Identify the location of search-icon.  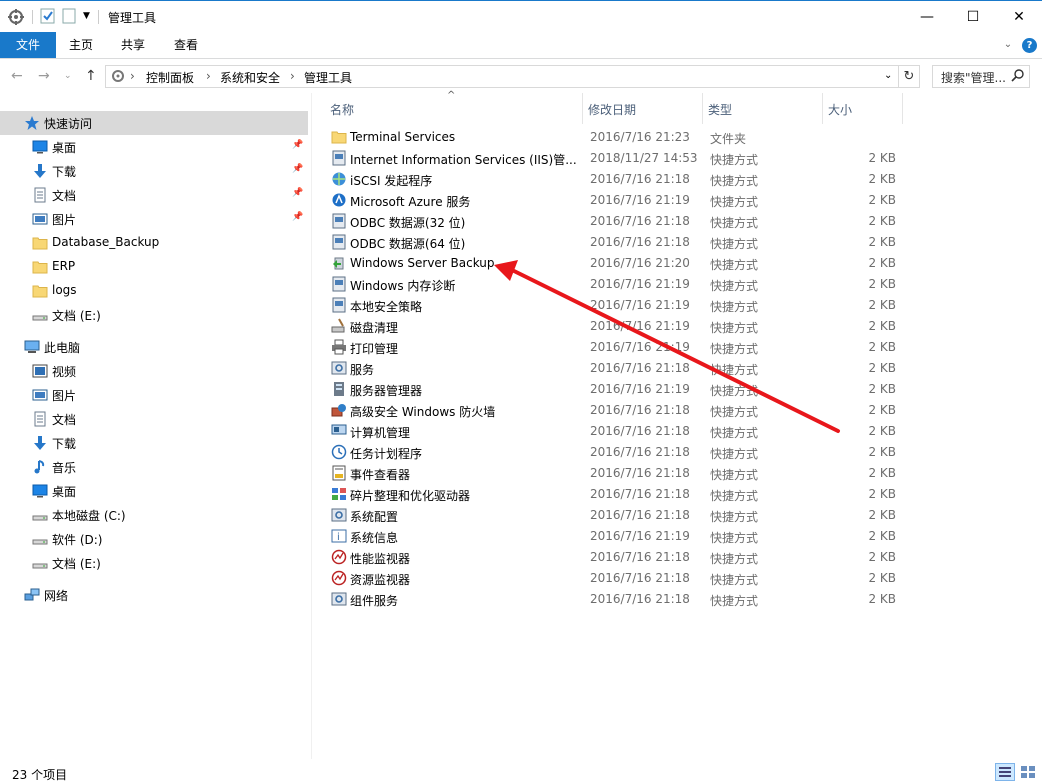
(1017, 77).